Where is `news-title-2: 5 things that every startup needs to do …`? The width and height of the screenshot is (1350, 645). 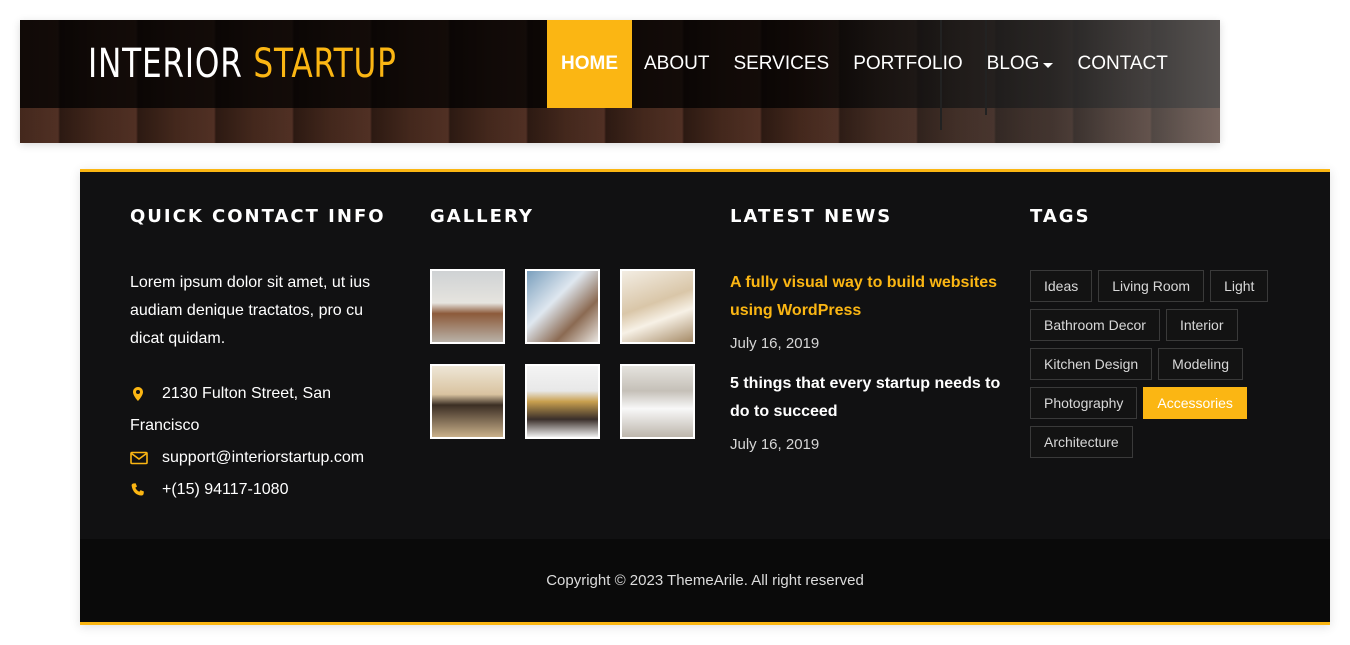 news-title-2: 5 things that every startup needs to do … is located at coordinates (867, 398).